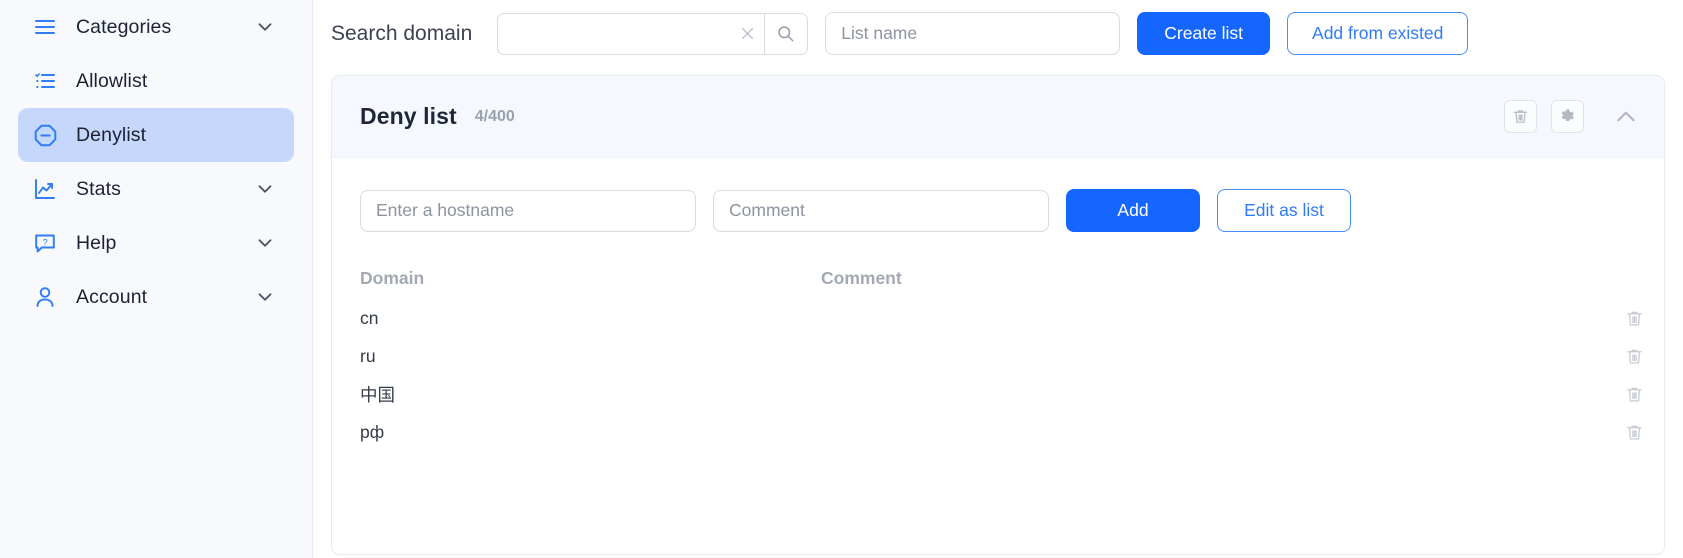 This screenshot has height=558, width=1683. Describe the element at coordinates (392, 277) in the screenshot. I see `column-header-domain: Domain` at that location.